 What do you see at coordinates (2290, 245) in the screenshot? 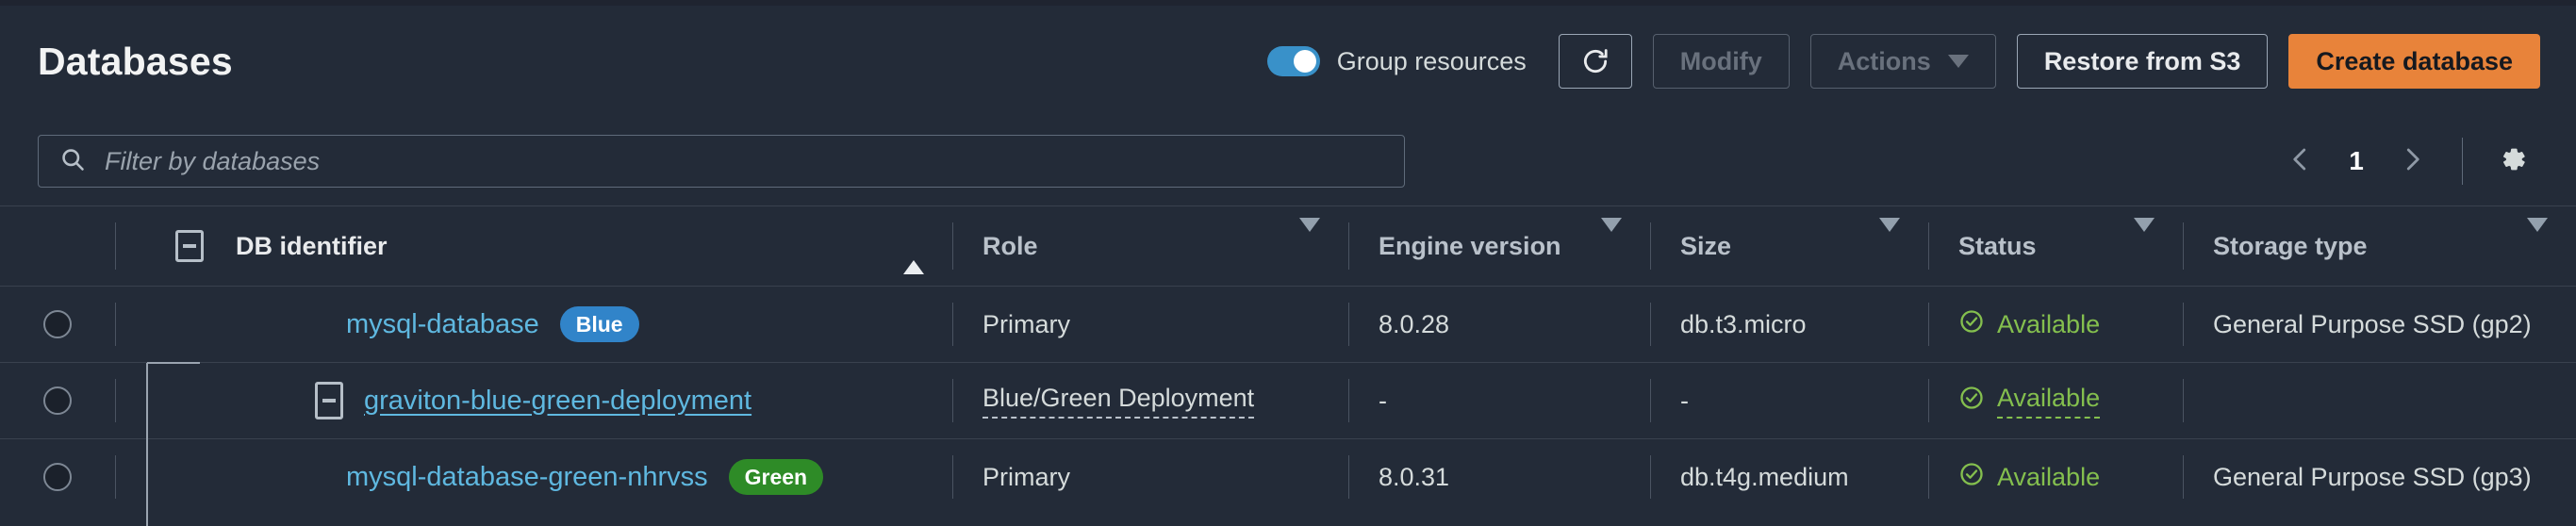
I see `column-header-storage-type-label: Storage type` at bounding box center [2290, 245].